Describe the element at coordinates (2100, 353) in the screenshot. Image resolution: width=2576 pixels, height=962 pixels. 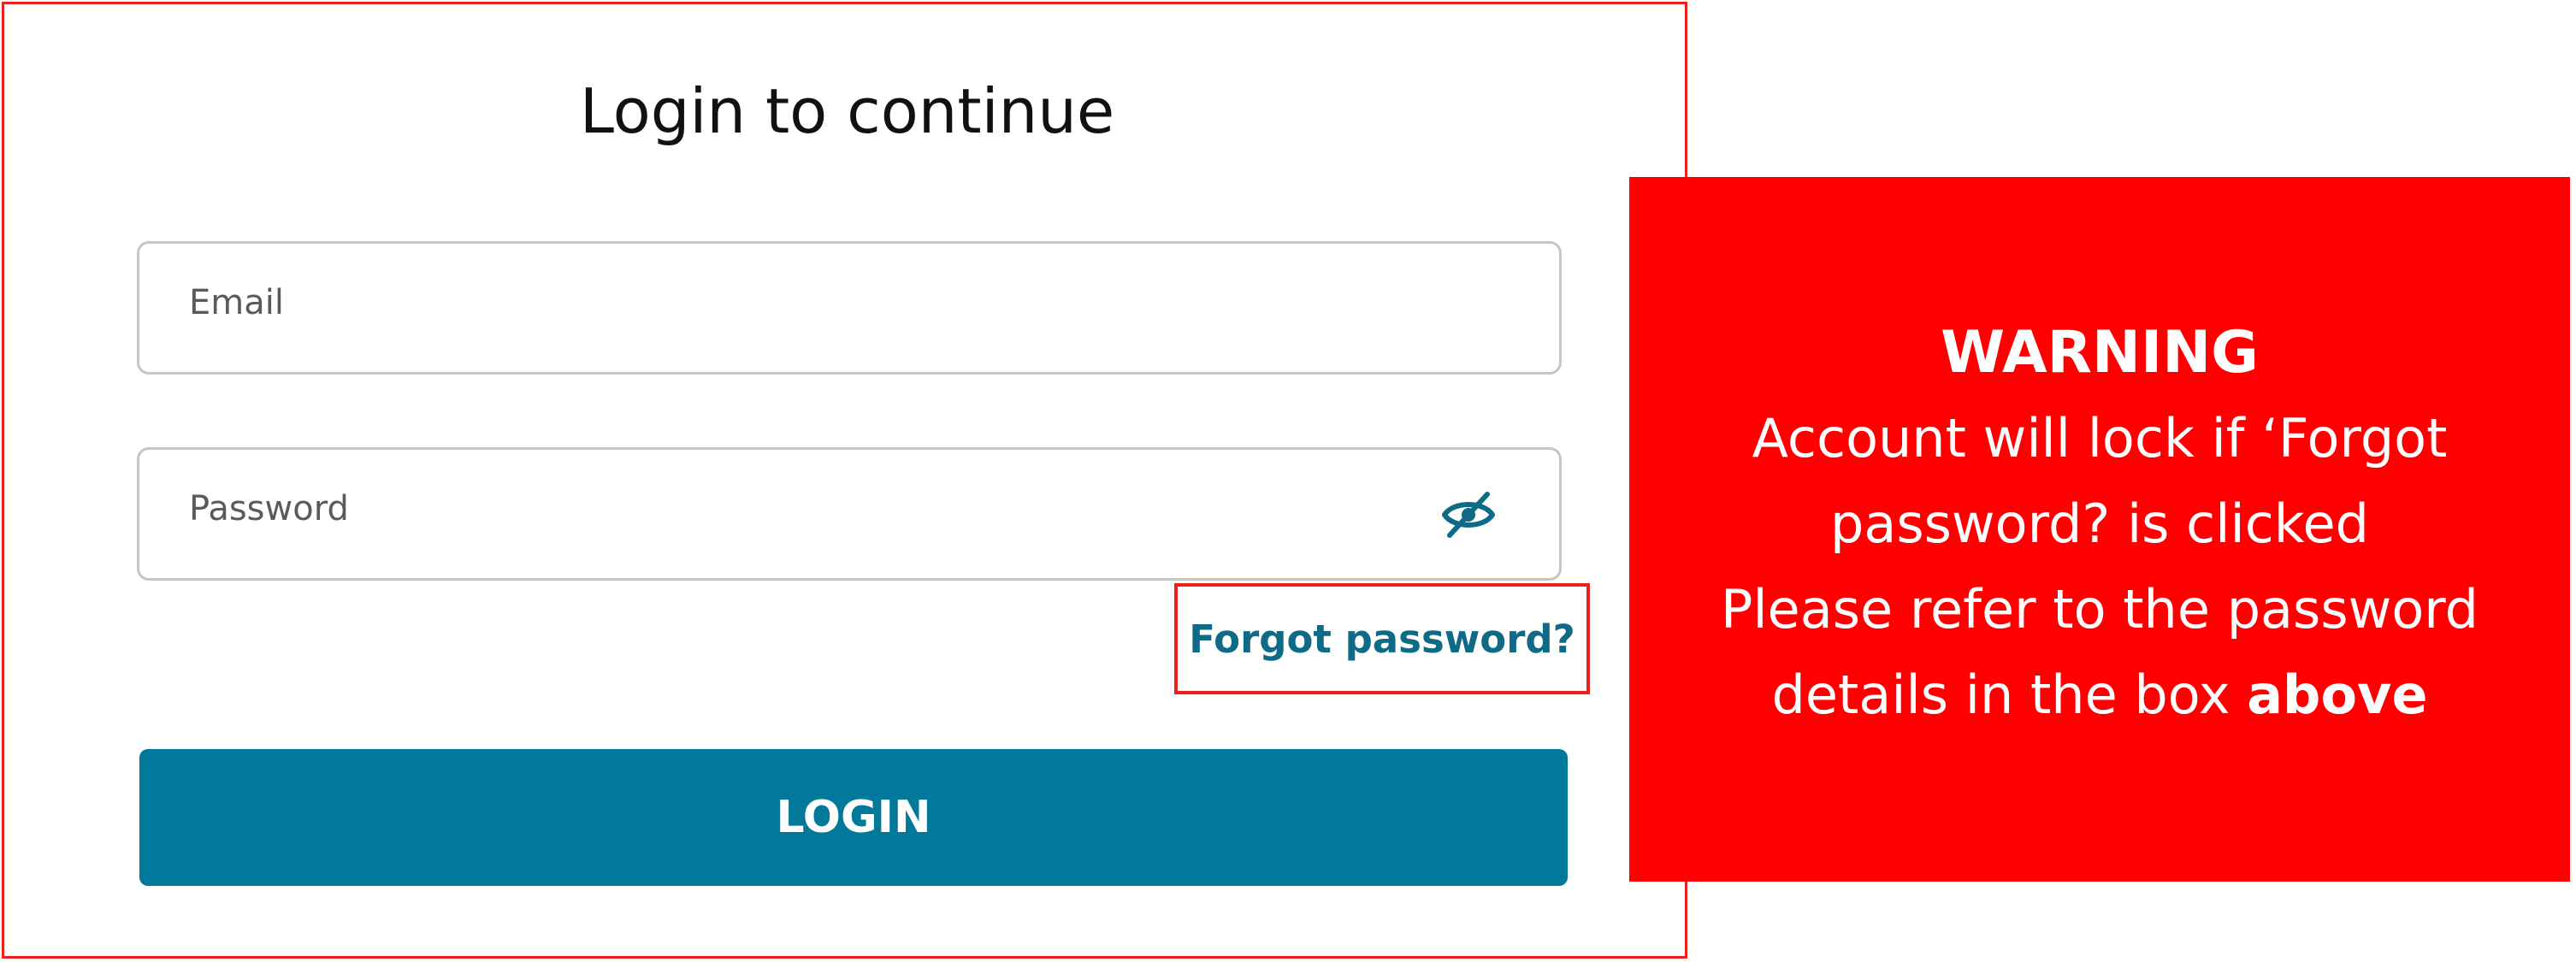
I see `warning-title: WARNING` at that location.